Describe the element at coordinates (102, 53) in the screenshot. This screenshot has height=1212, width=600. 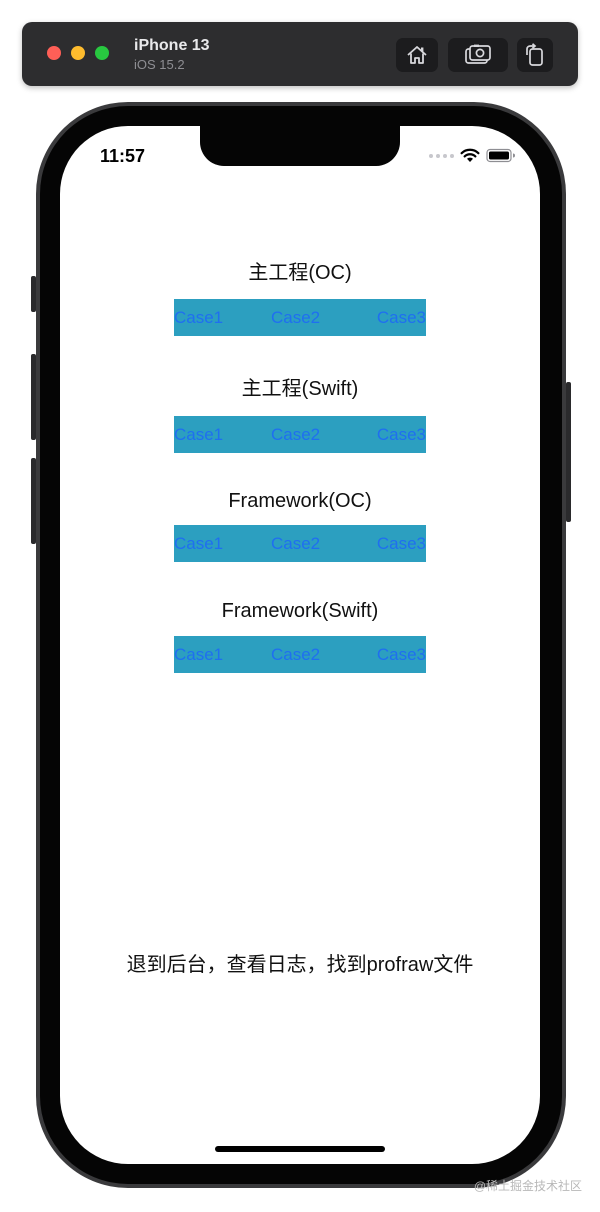
I see `zoom-window-button` at that location.